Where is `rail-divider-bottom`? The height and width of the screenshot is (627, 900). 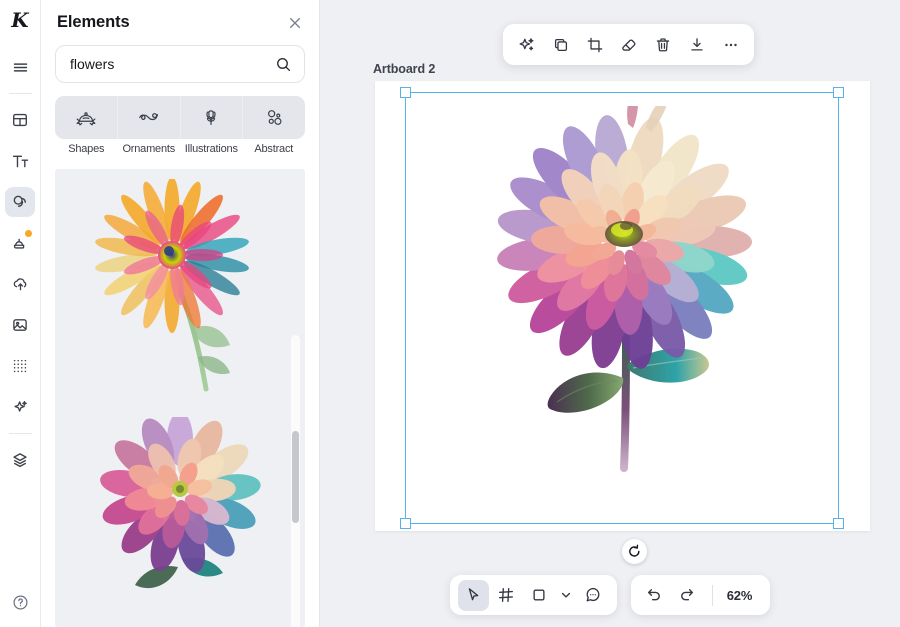
rail-divider-bottom is located at coordinates (20, 433).